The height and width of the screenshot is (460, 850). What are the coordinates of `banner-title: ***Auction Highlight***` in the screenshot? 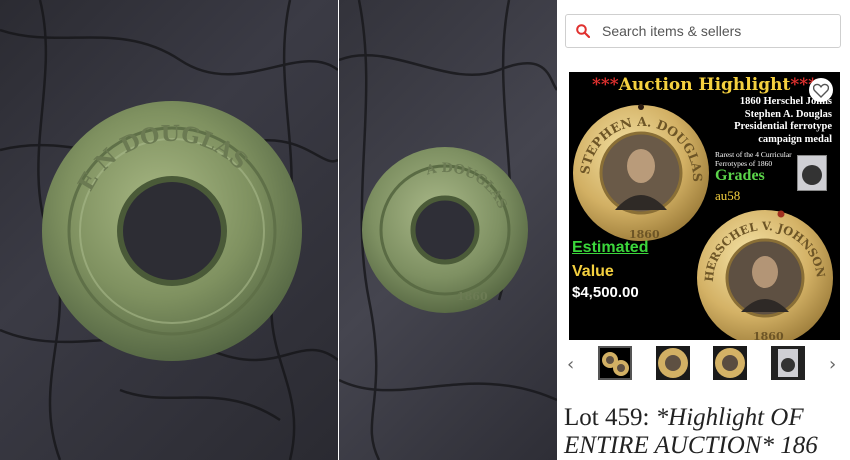 It's located at (704, 85).